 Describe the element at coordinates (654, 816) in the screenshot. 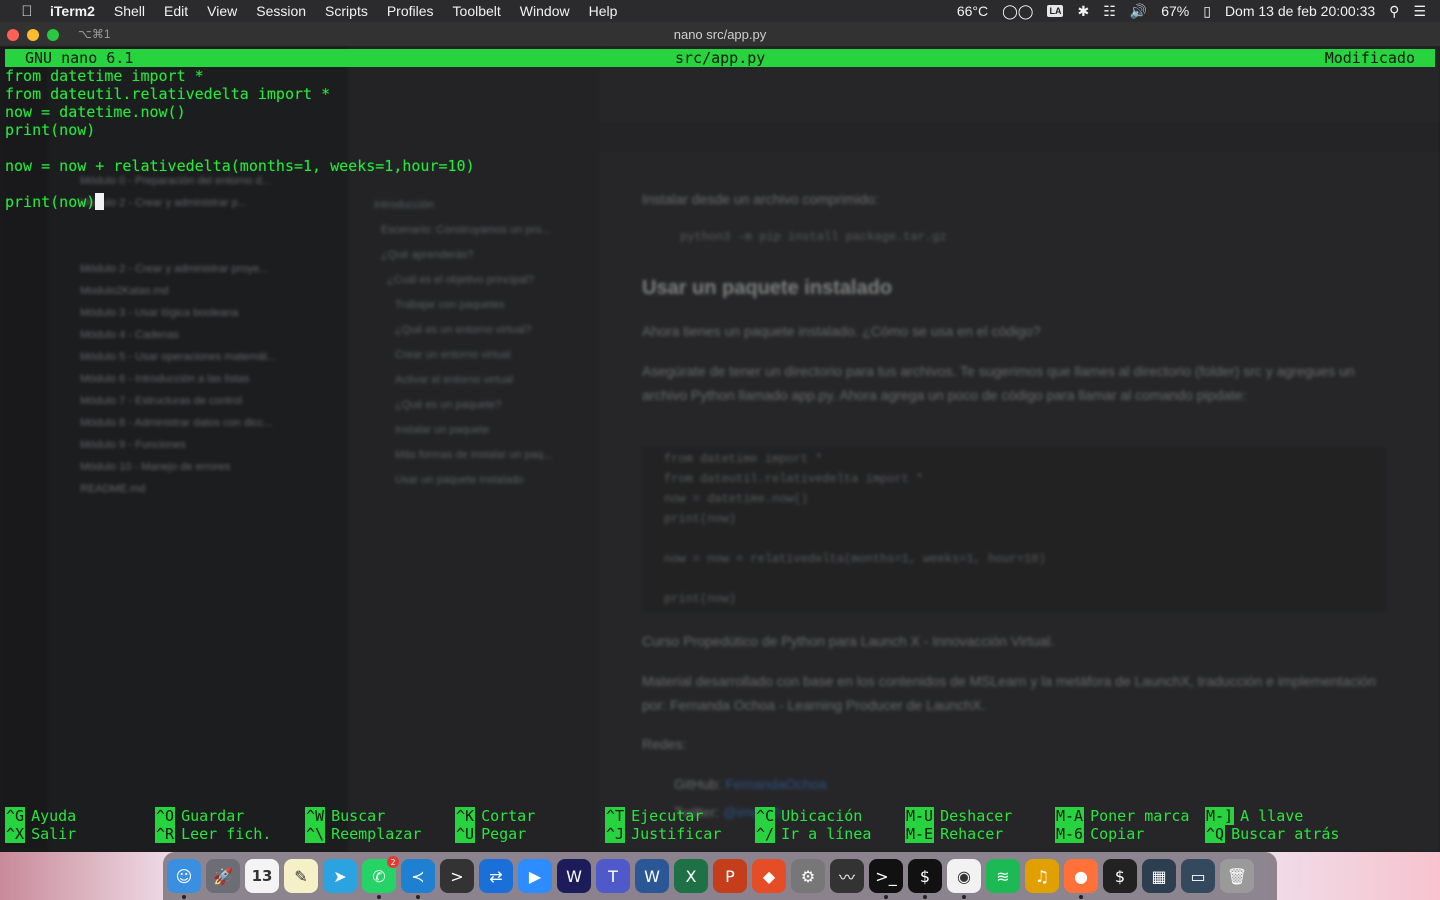

I see `shortcut-ejecutar: ^T Ejecutar` at that location.